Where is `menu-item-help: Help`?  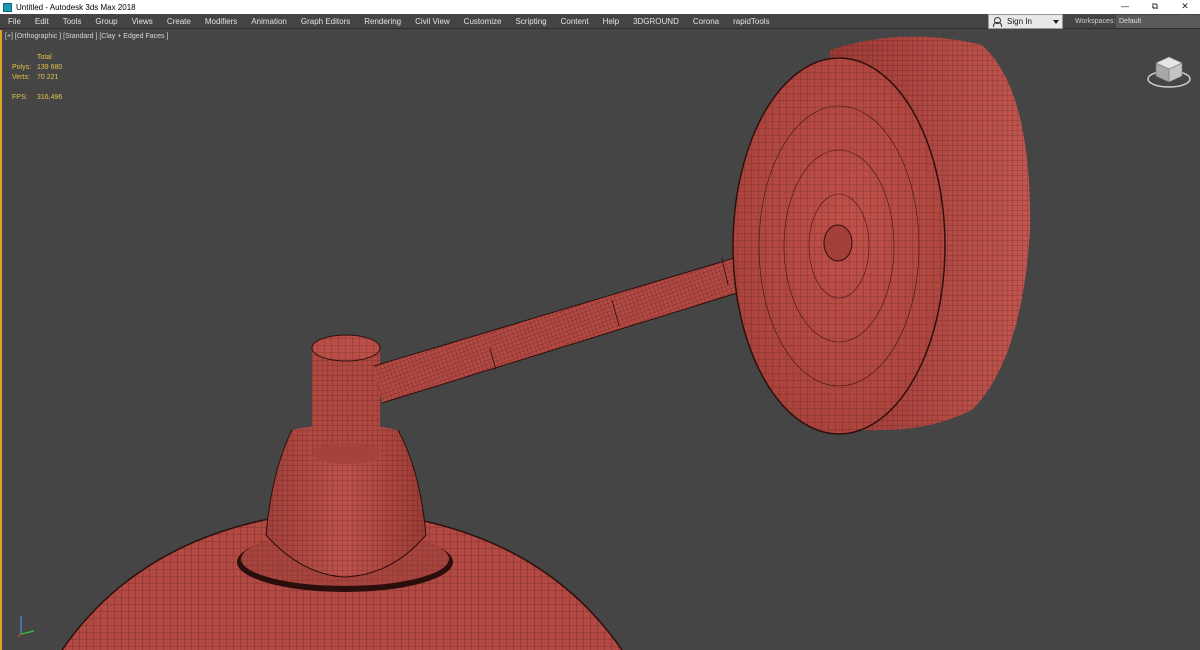
menu-item-help: Help is located at coordinates (611, 21).